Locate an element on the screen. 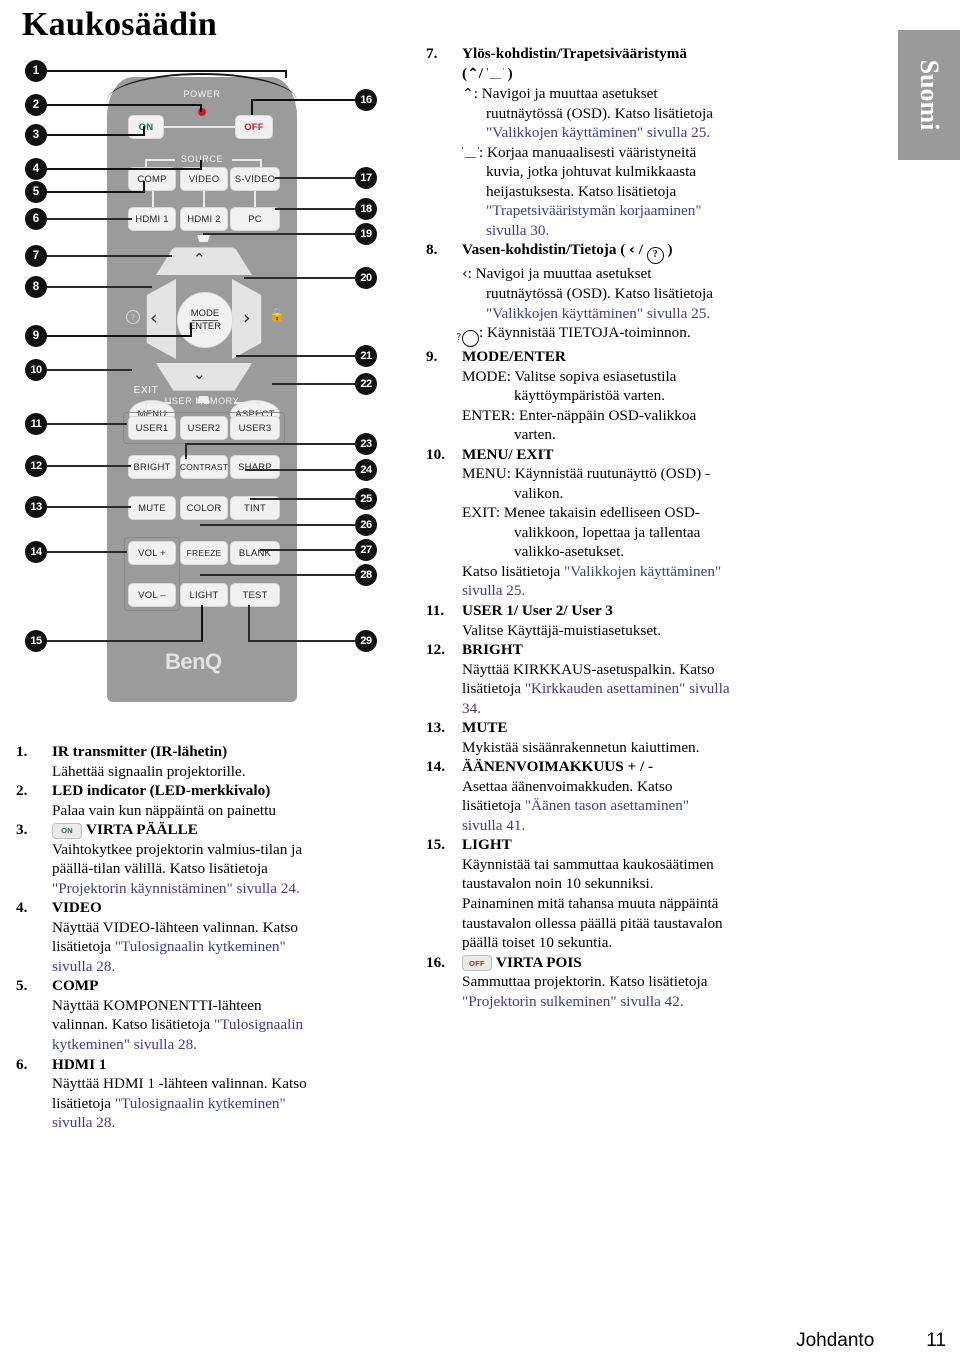 The image size is (960, 1372). cross-reference-link: sivulla 30. is located at coordinates (671, 231).